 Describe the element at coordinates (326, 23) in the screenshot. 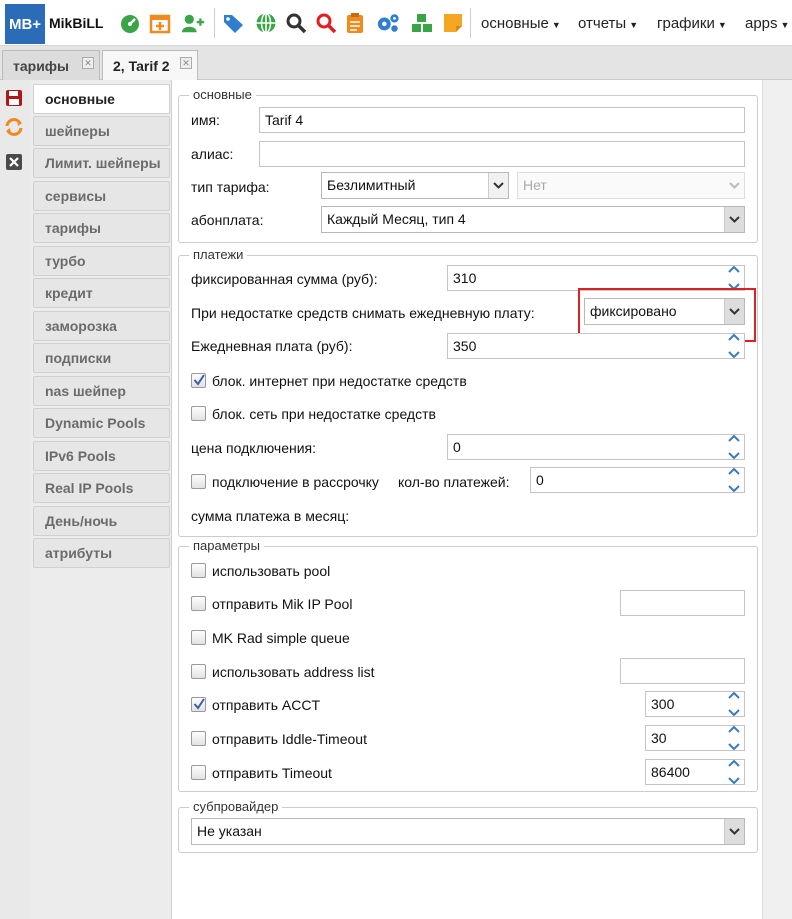

I see `search-red-icon` at that location.